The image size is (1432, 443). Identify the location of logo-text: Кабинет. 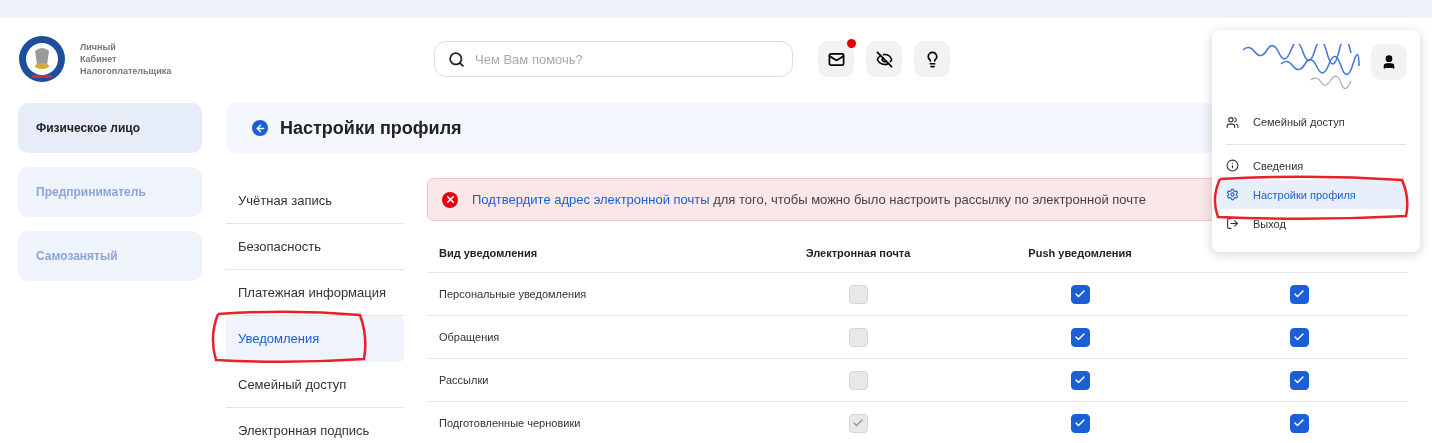
(99, 59).